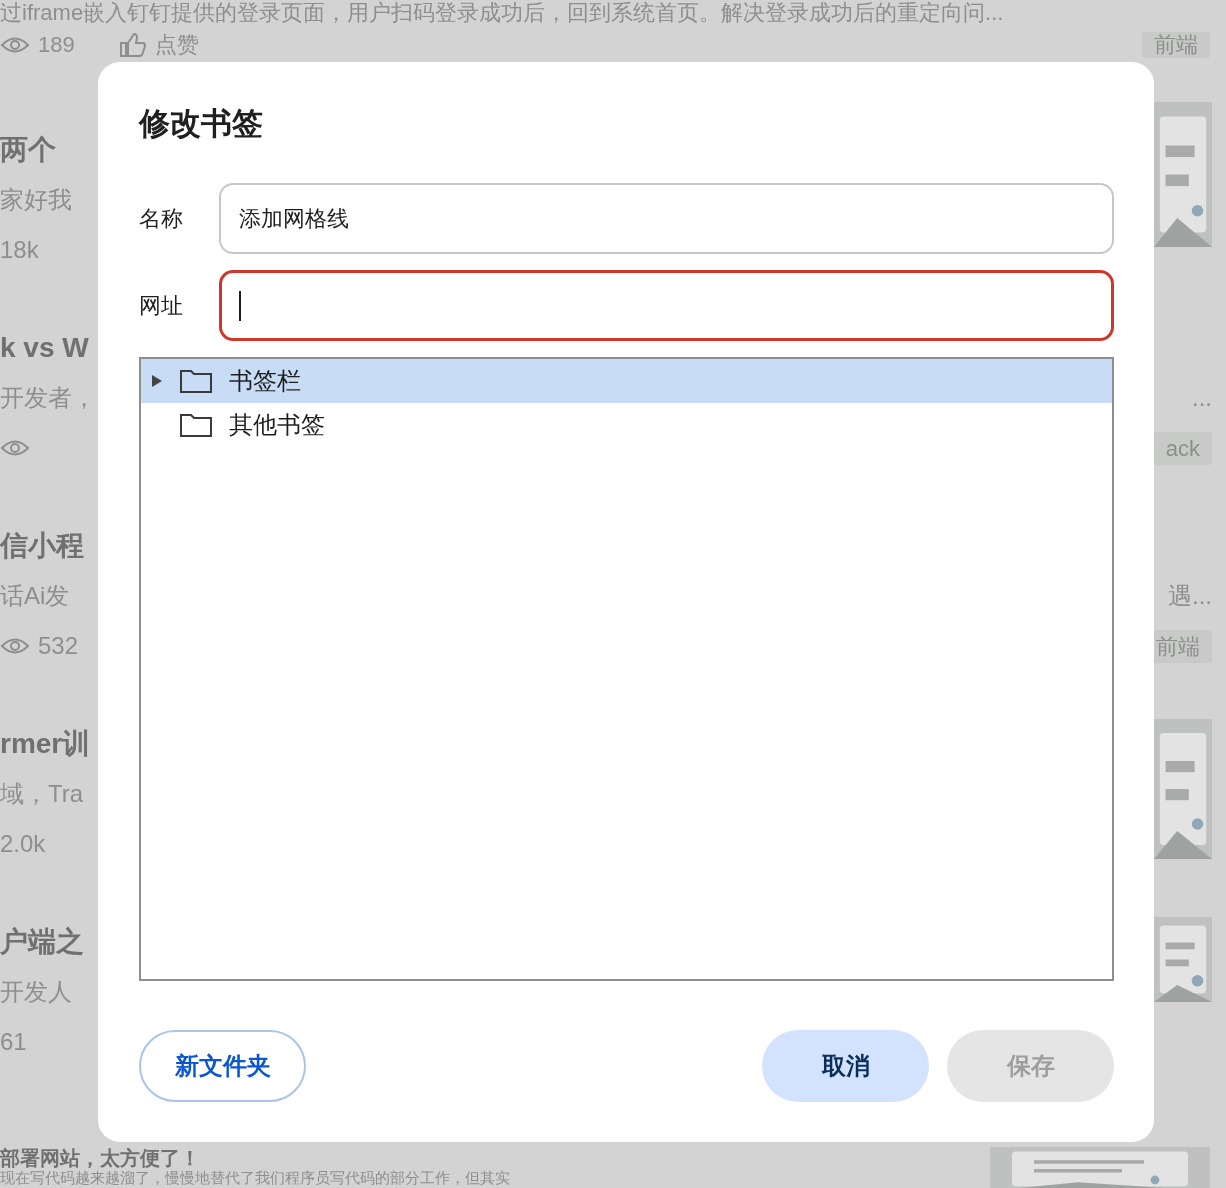 The width and height of the screenshot is (1226, 1188). Describe the element at coordinates (45, 744) in the screenshot. I see `article-title: rmer训` at that location.